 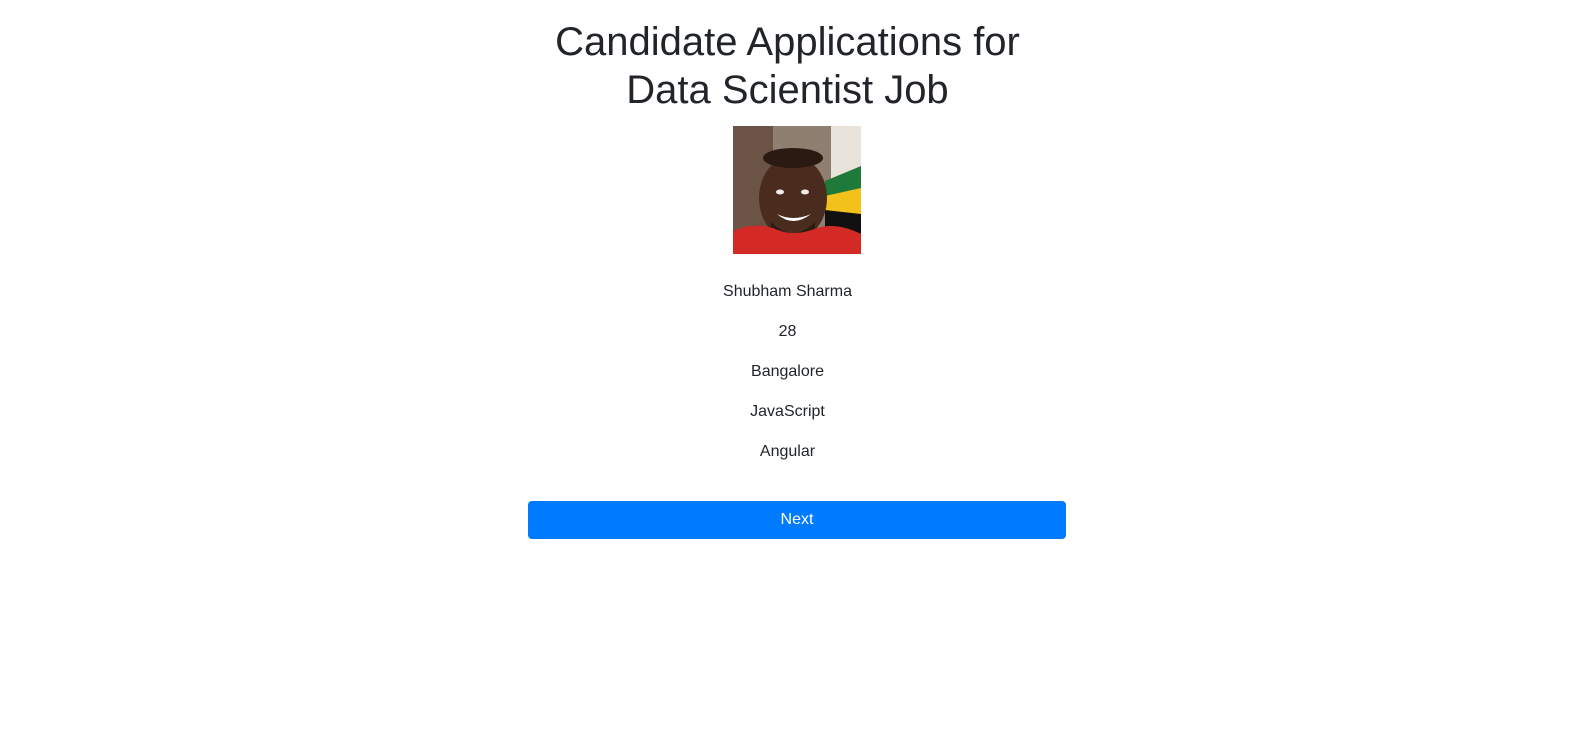 I want to click on candidate-location: Bangalore, so click(x=787, y=371).